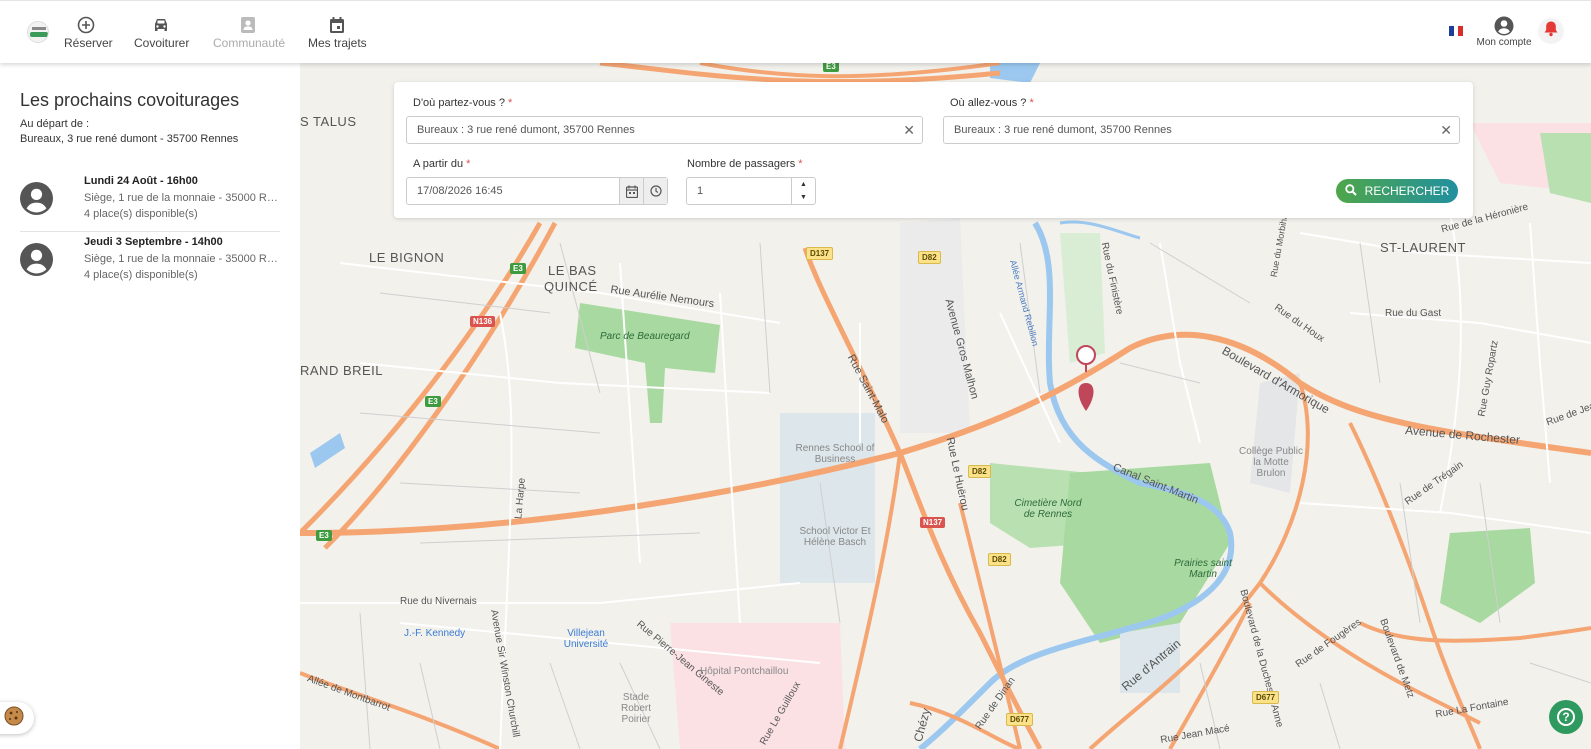  Describe the element at coordinates (745, 164) in the screenshot. I see `passengers-label: Nombre de passagers *` at that location.